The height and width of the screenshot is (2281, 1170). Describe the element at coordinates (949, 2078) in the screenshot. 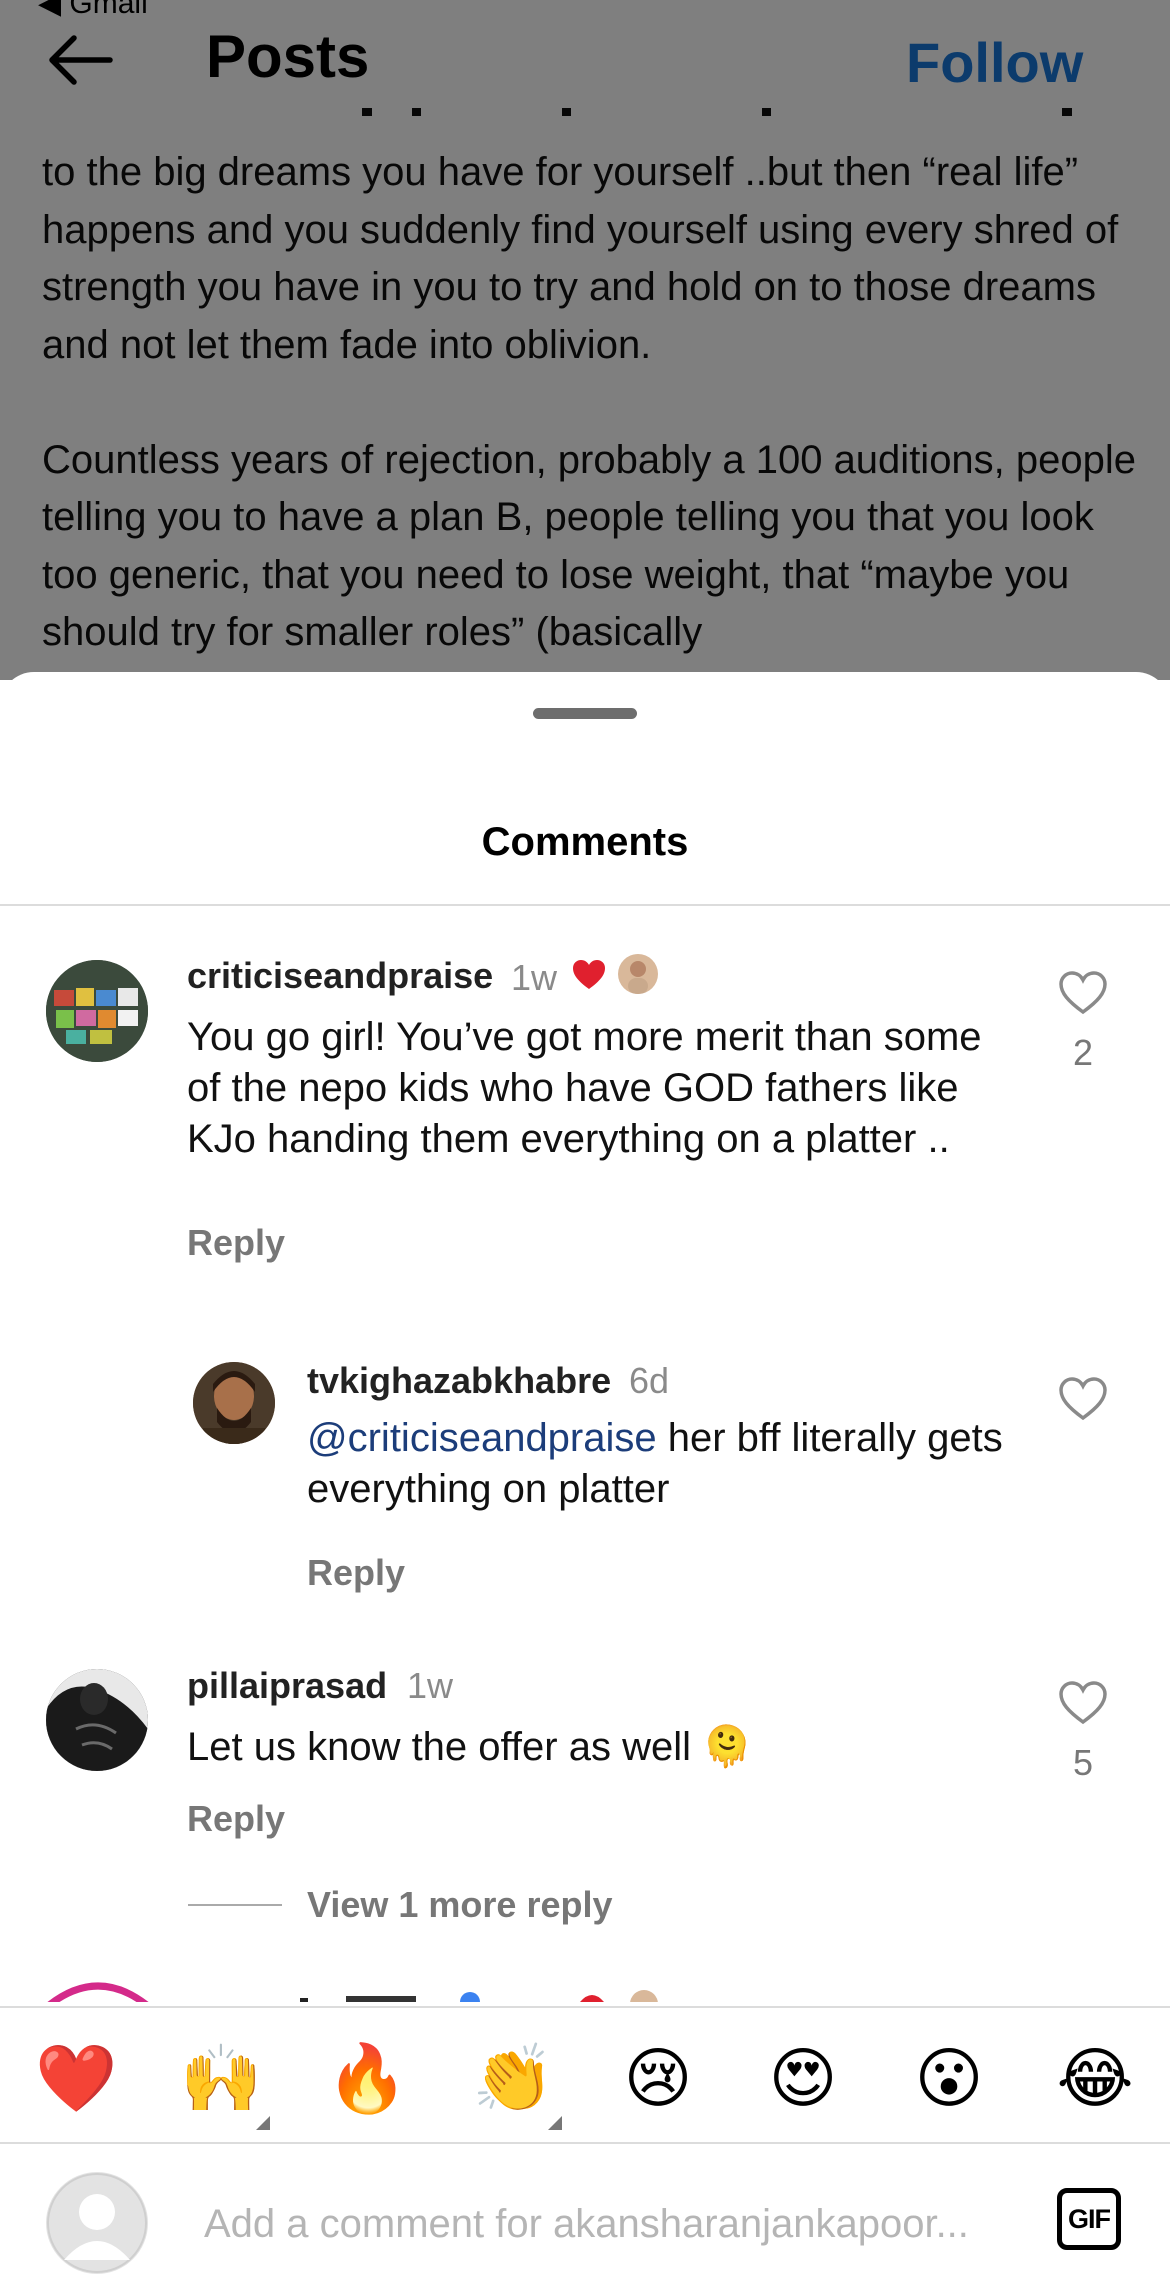

I see `surprised-emoji-button: 😮` at that location.